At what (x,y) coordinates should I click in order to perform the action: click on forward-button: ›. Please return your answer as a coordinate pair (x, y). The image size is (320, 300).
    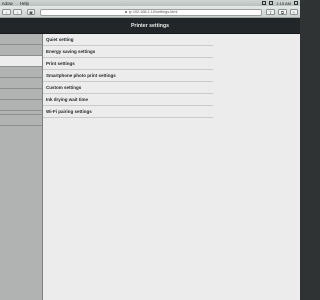
    Looking at the image, I should click on (17, 12).